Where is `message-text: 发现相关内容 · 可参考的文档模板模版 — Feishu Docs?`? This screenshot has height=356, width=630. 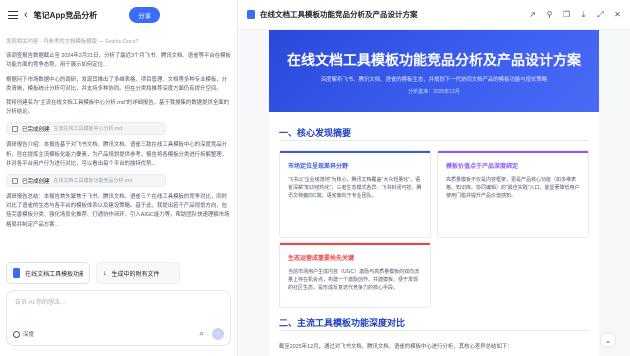 message-text: 发现相关内容 · 可参考的文档模板模版 — Feishu Docs? is located at coordinates (72, 42).